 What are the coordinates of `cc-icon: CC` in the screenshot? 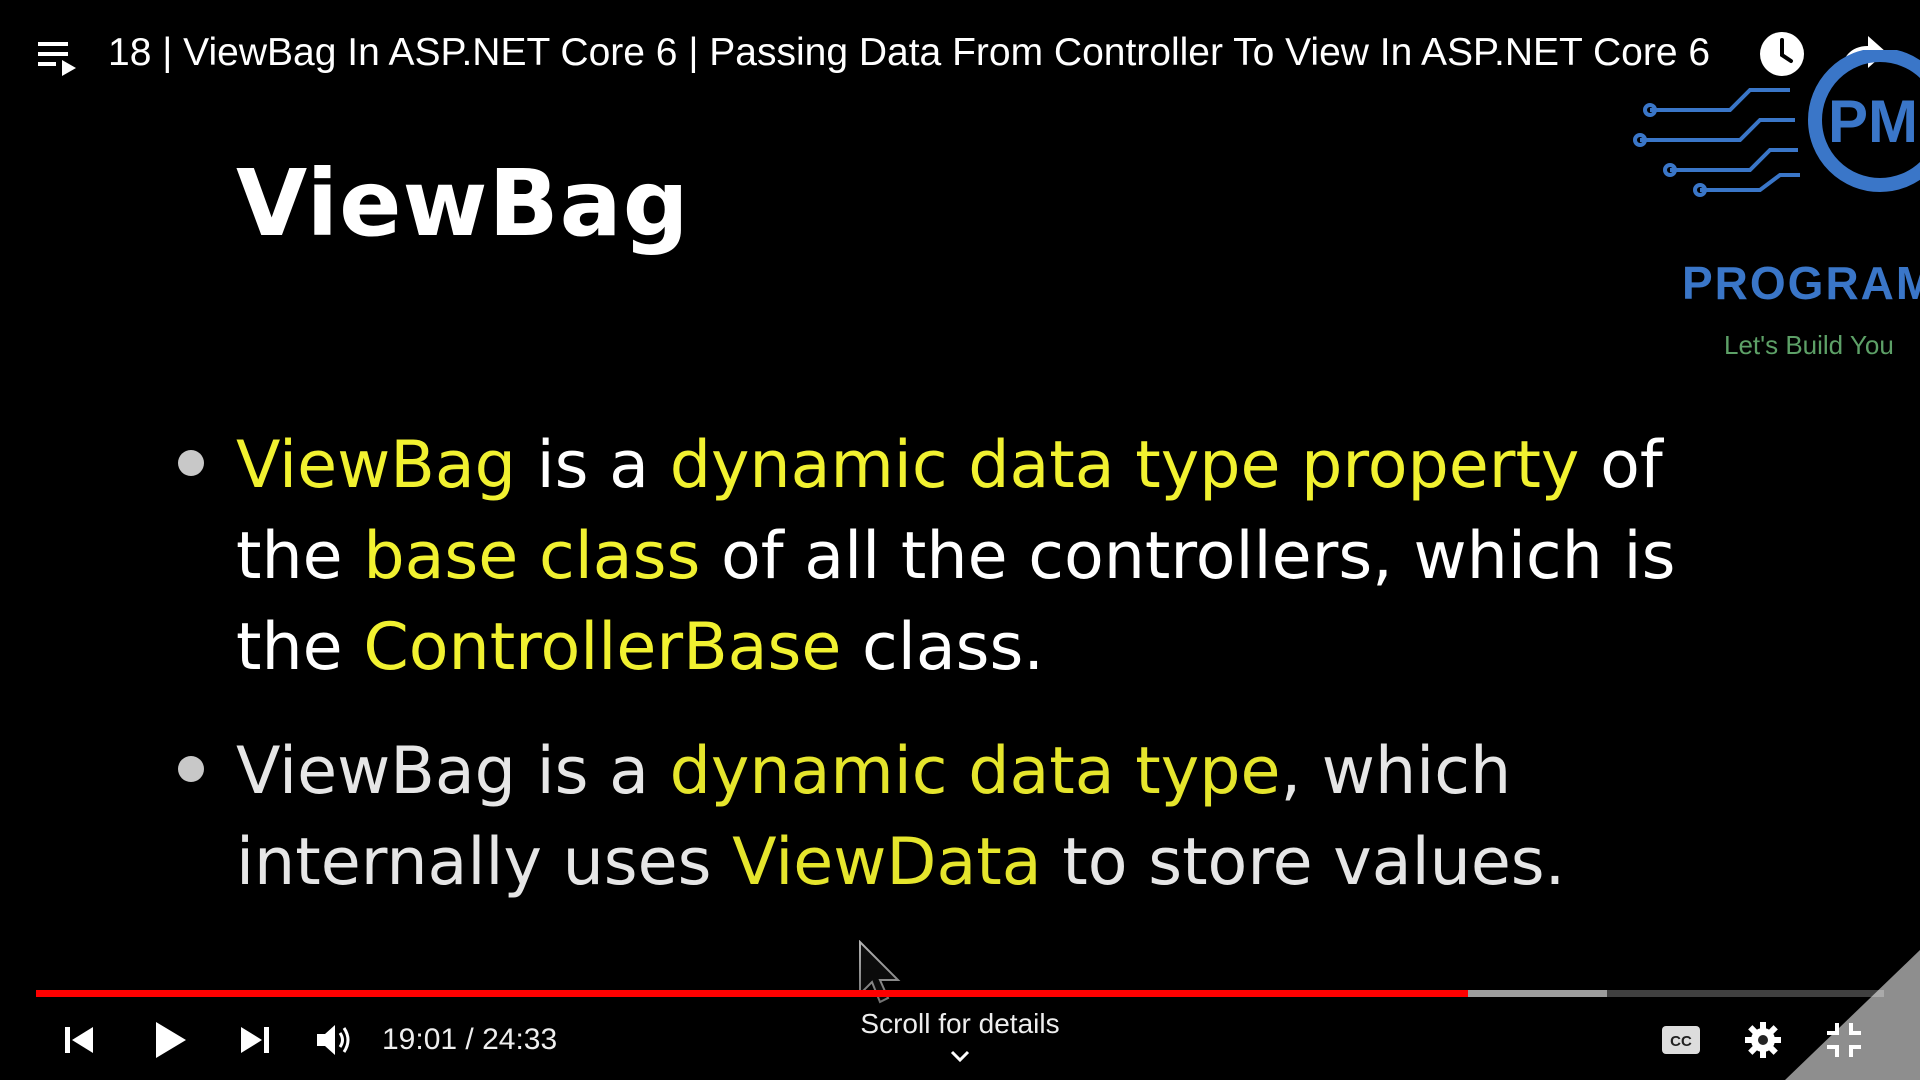 It's located at (1681, 1040).